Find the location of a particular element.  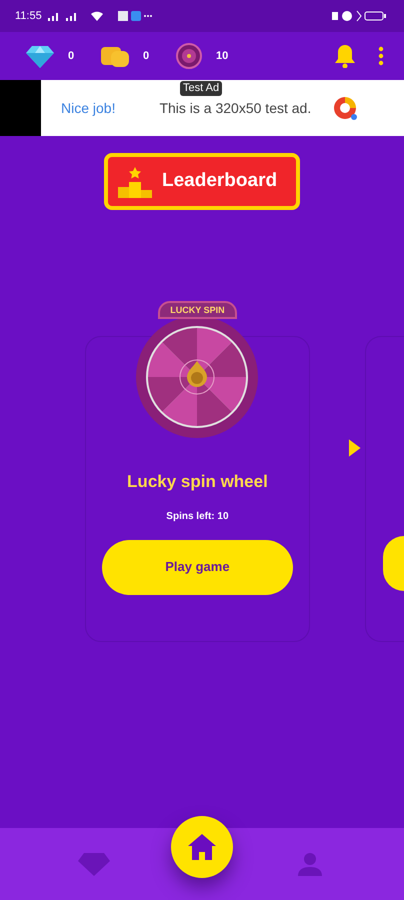

notification-icon is located at coordinates (123, 16).